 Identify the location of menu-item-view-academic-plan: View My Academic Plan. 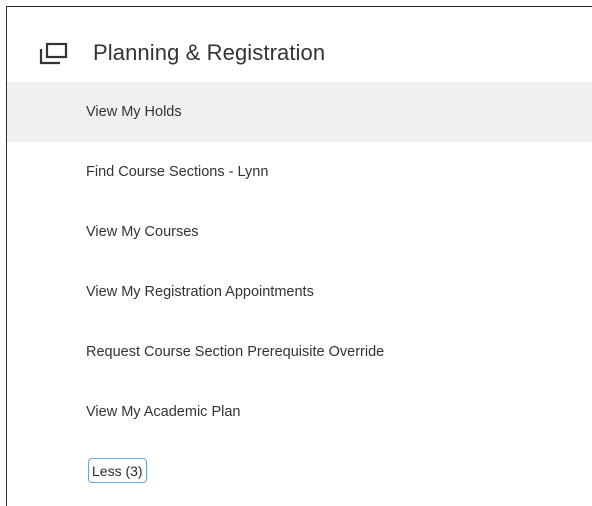
(299, 412).